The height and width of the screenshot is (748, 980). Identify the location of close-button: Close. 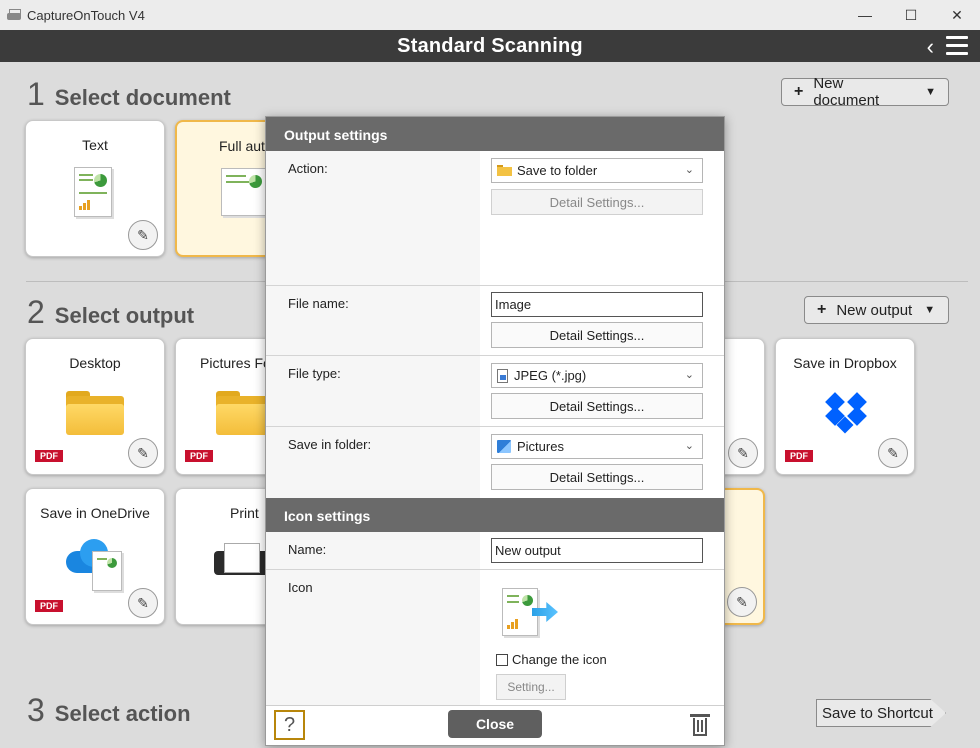
(495, 724).